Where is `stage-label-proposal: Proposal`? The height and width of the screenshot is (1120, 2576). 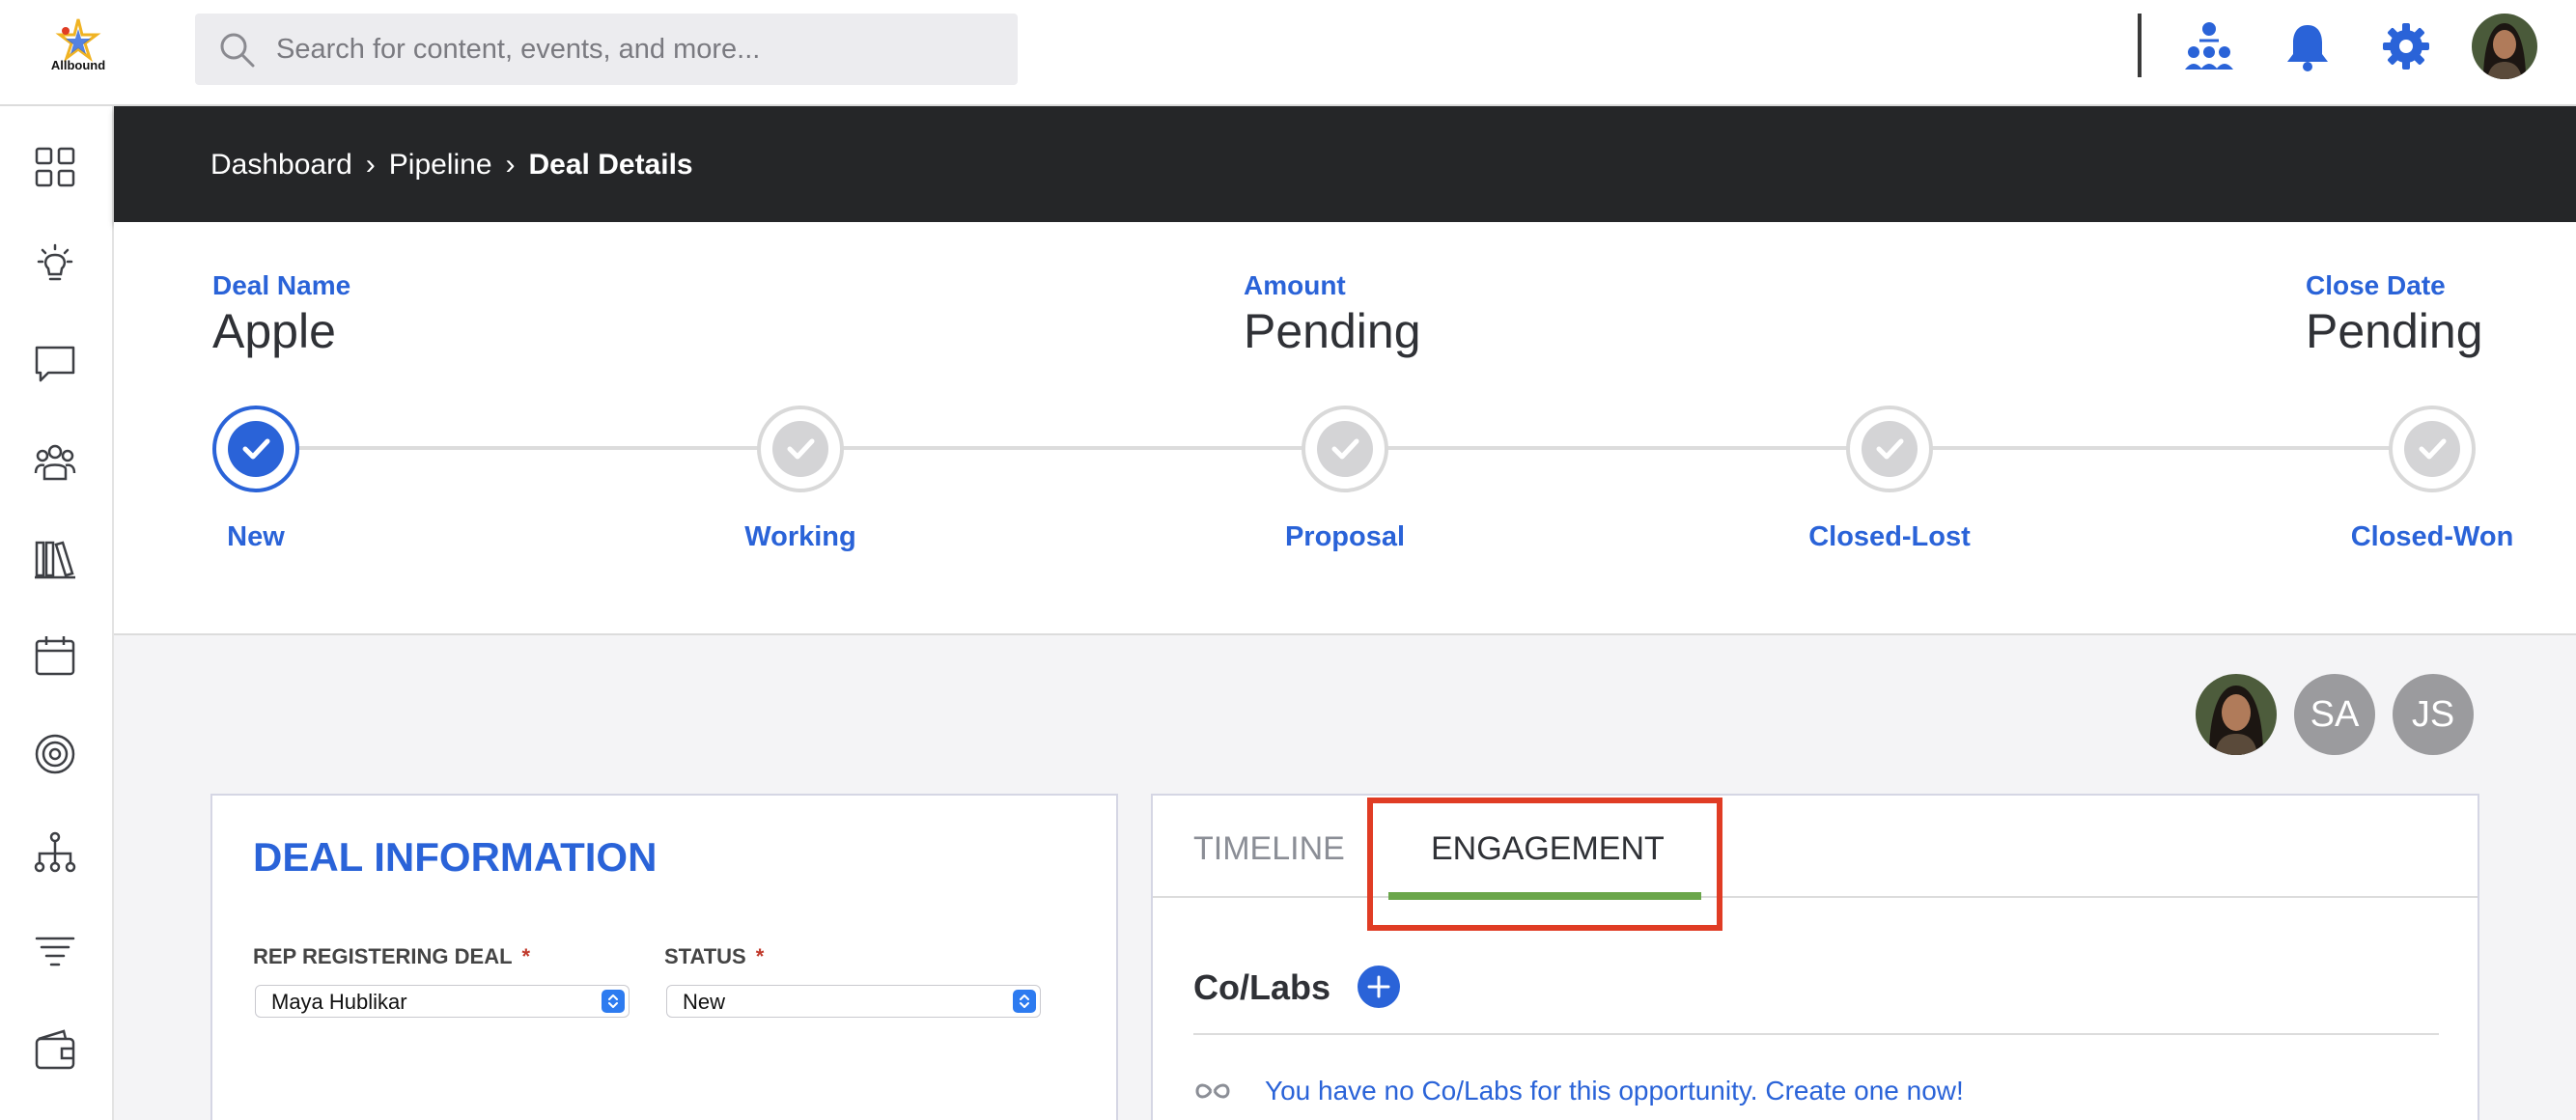 stage-label-proposal: Proposal is located at coordinates (1345, 537).